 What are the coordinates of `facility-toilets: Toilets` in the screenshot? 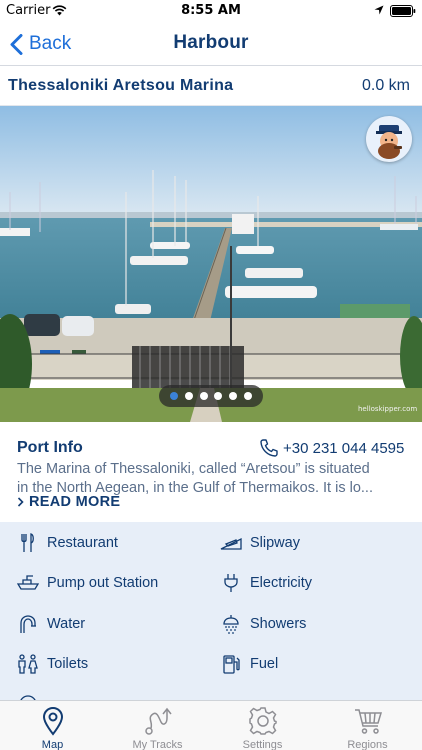 It's located at (52, 664).